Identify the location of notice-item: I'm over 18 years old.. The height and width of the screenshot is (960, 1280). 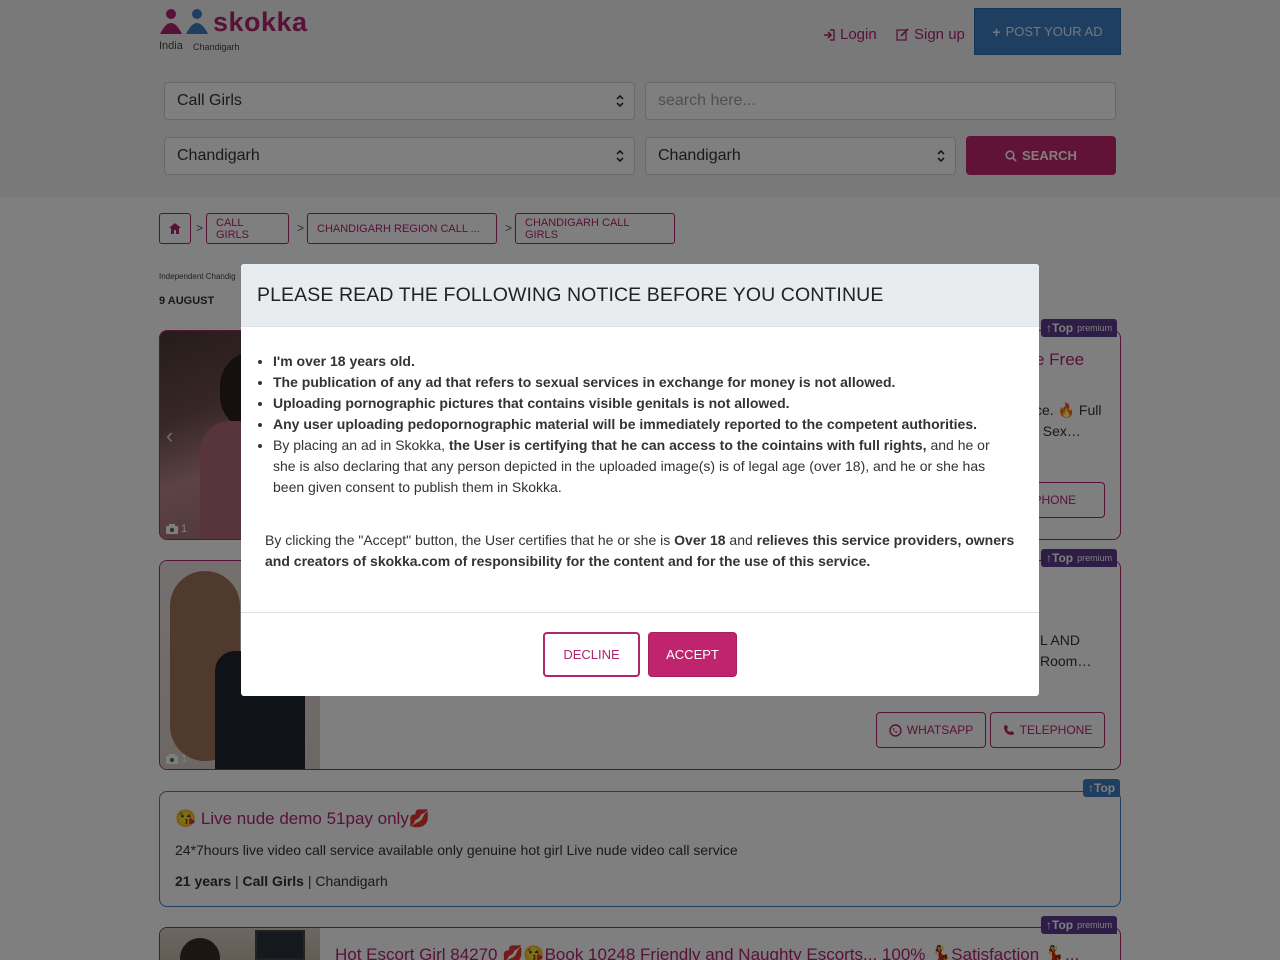
(643, 361).